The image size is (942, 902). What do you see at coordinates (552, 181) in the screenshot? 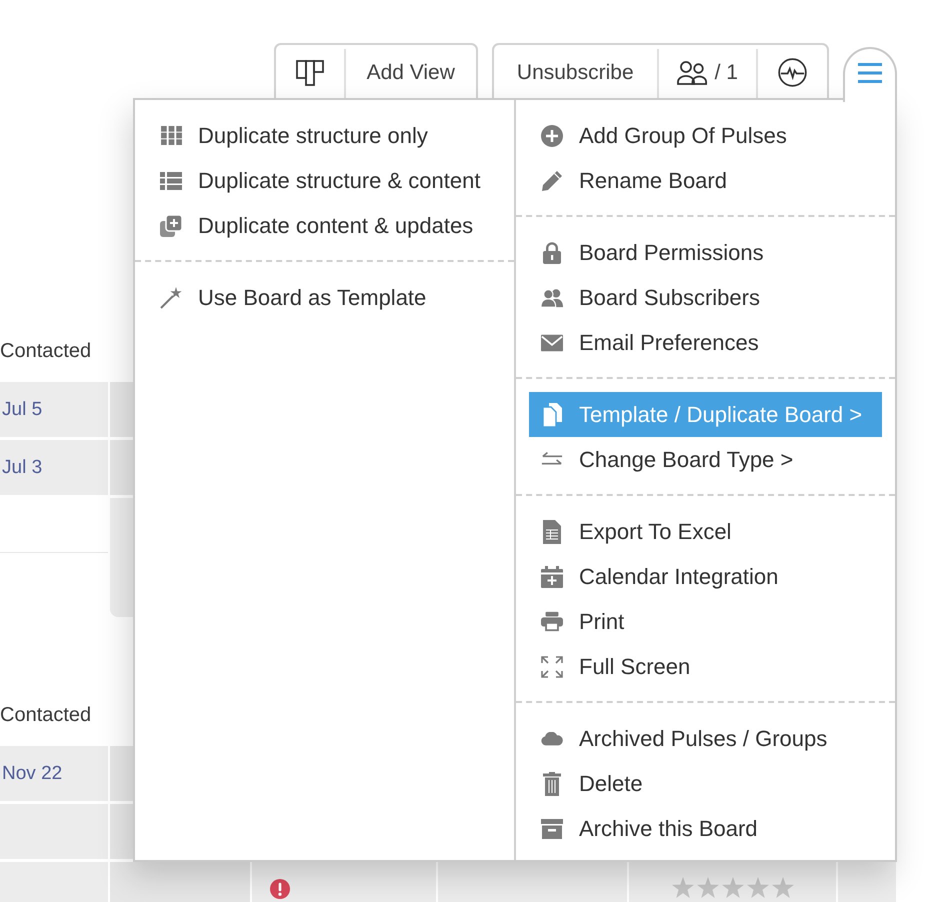
I see `pencil-icon` at bounding box center [552, 181].